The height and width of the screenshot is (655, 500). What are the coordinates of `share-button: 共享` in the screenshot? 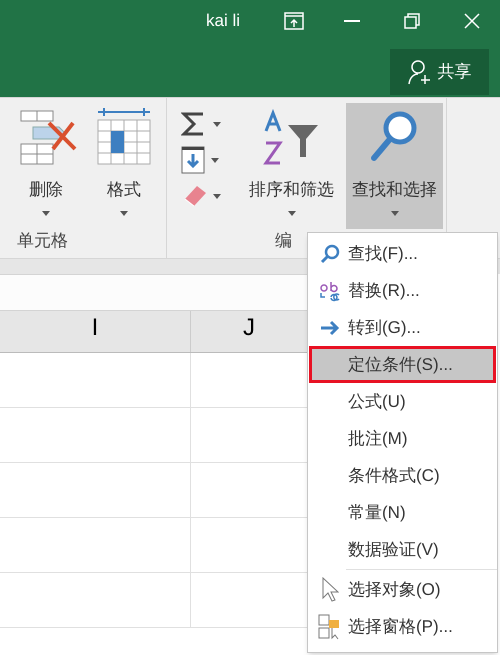 It's located at (439, 72).